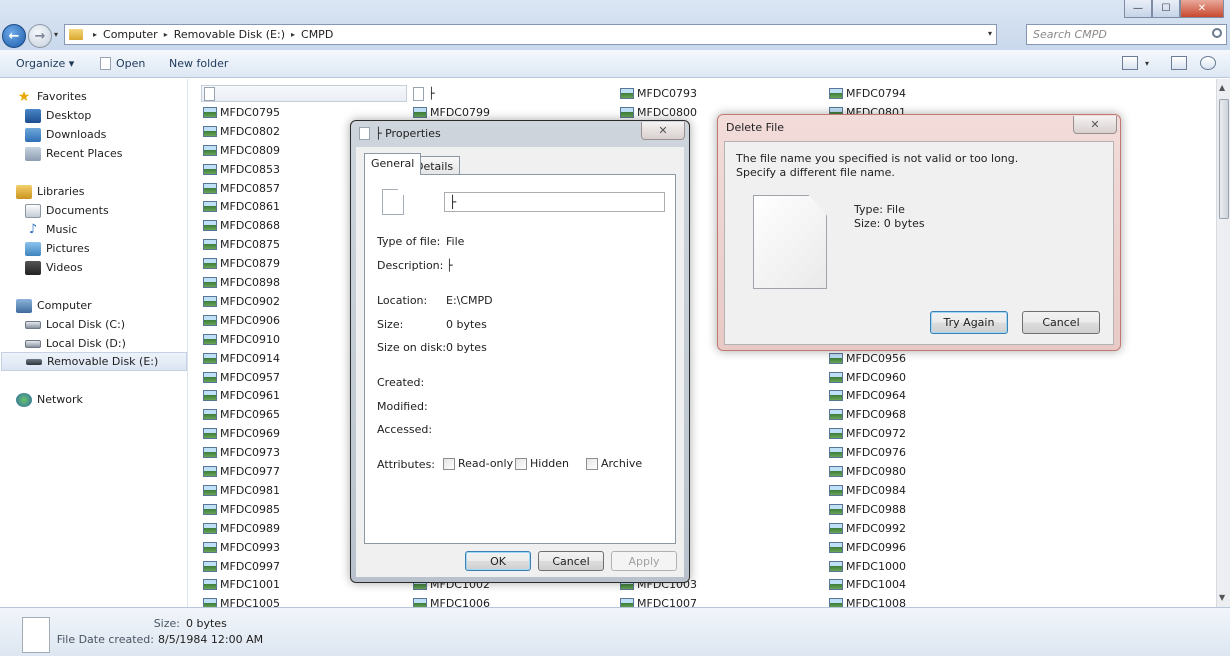  Describe the element at coordinates (241, 566) in the screenshot. I see `list-item: MFDC0997` at that location.